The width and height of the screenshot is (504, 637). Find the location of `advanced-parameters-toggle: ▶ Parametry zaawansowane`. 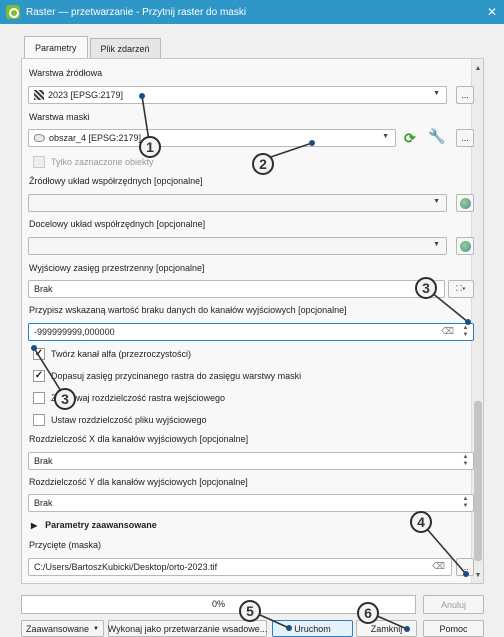

advanced-parameters-toggle: ▶ Parametry zaawansowane is located at coordinates (94, 525).